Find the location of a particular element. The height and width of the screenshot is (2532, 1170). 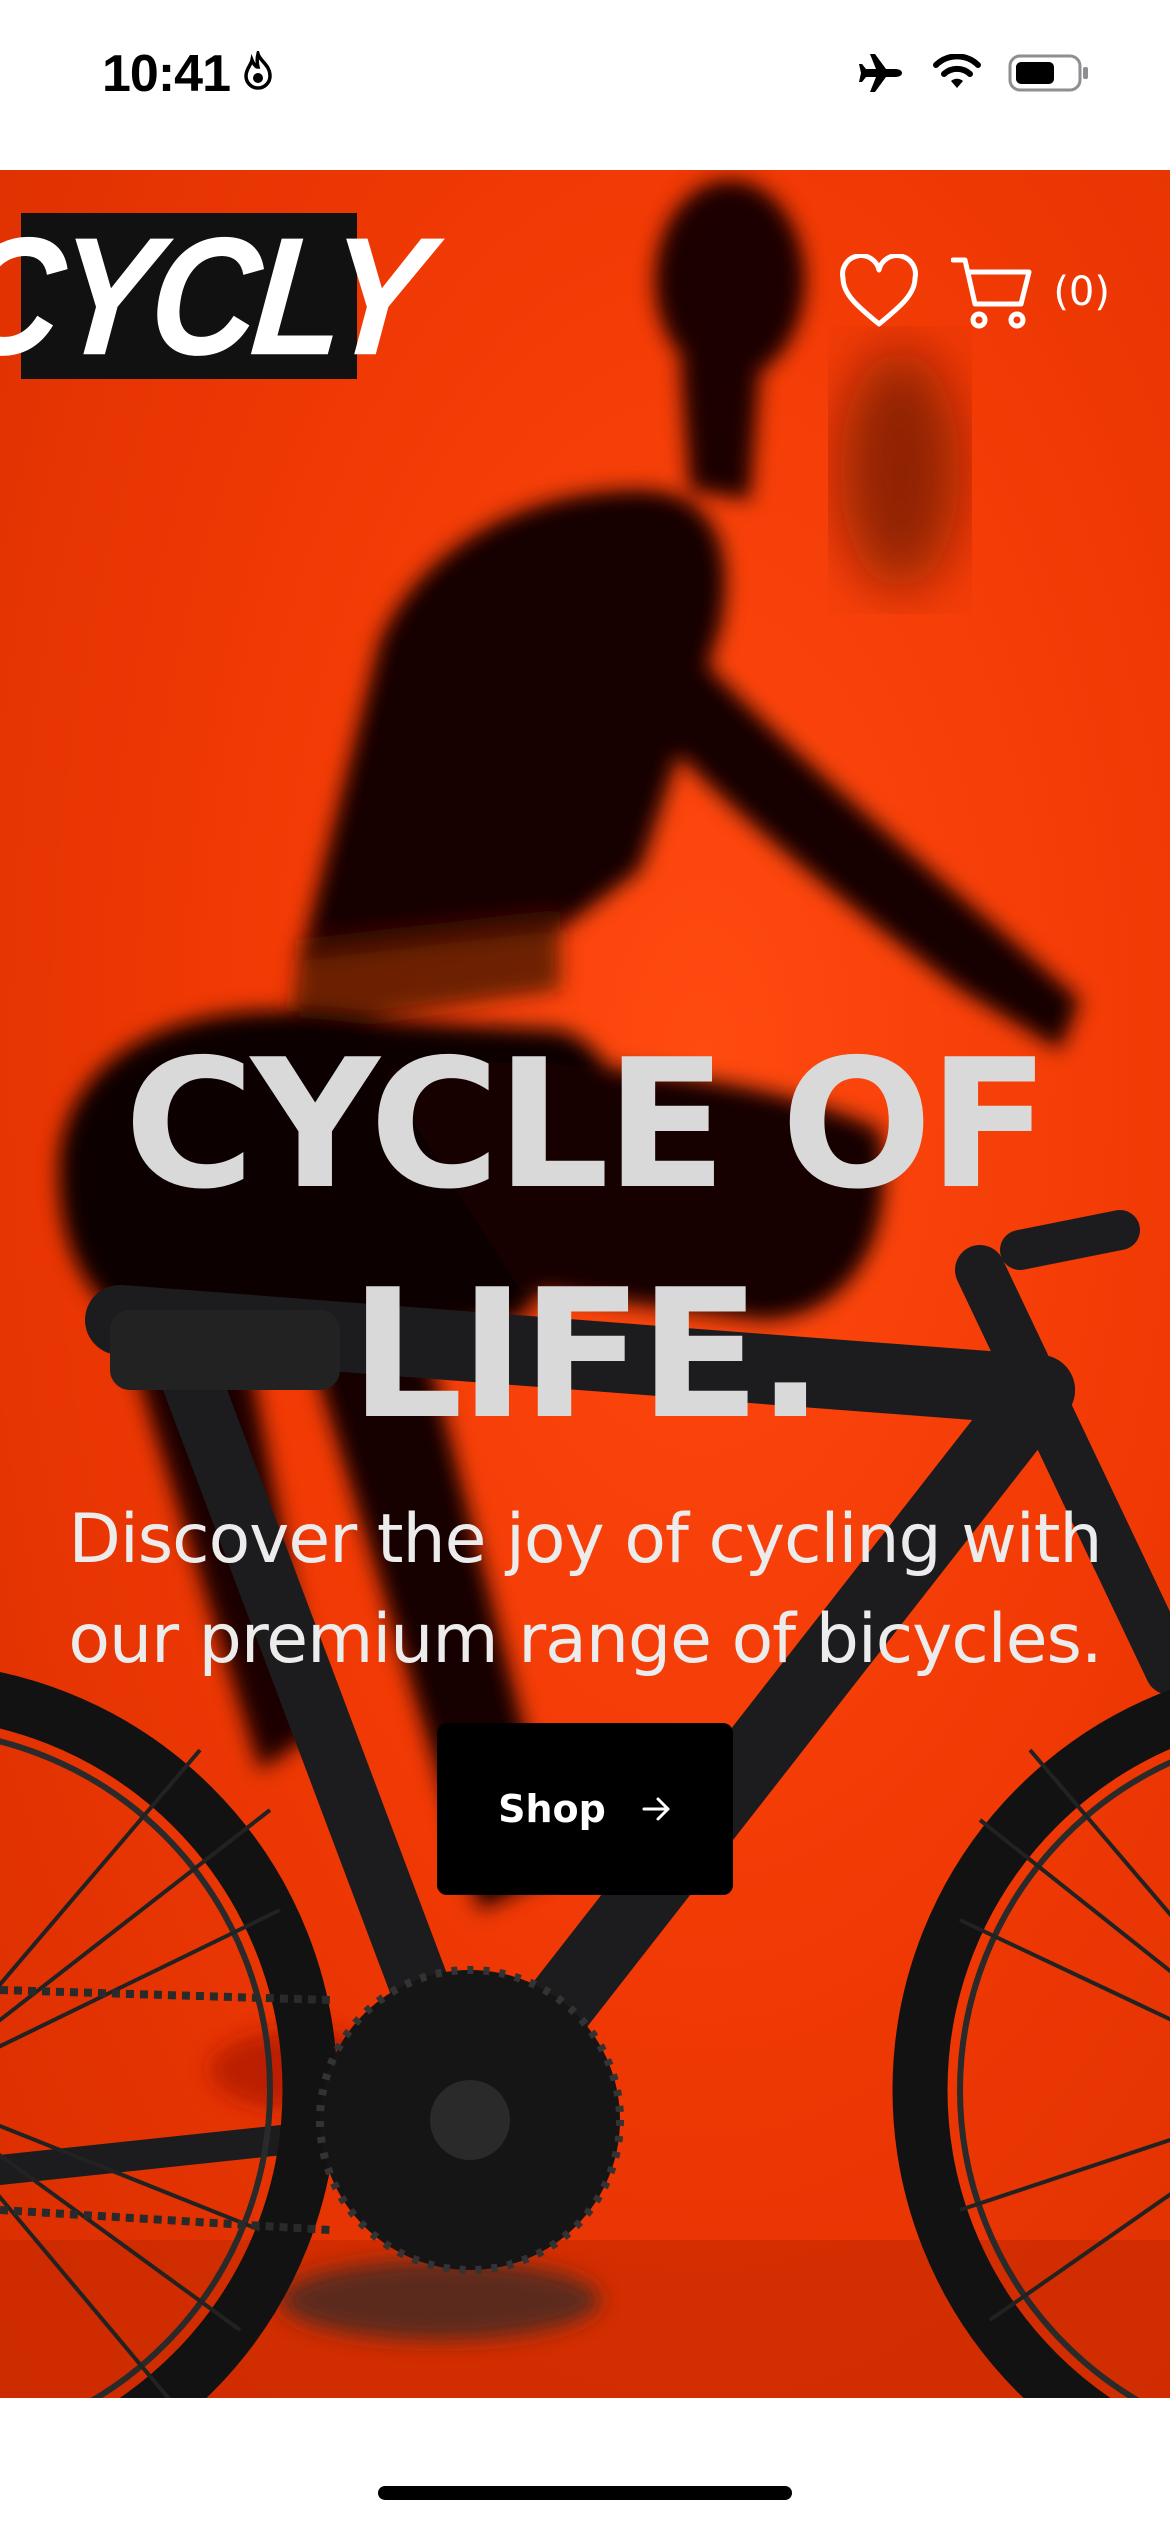

status-time: 10:41 is located at coordinates (189, 74).